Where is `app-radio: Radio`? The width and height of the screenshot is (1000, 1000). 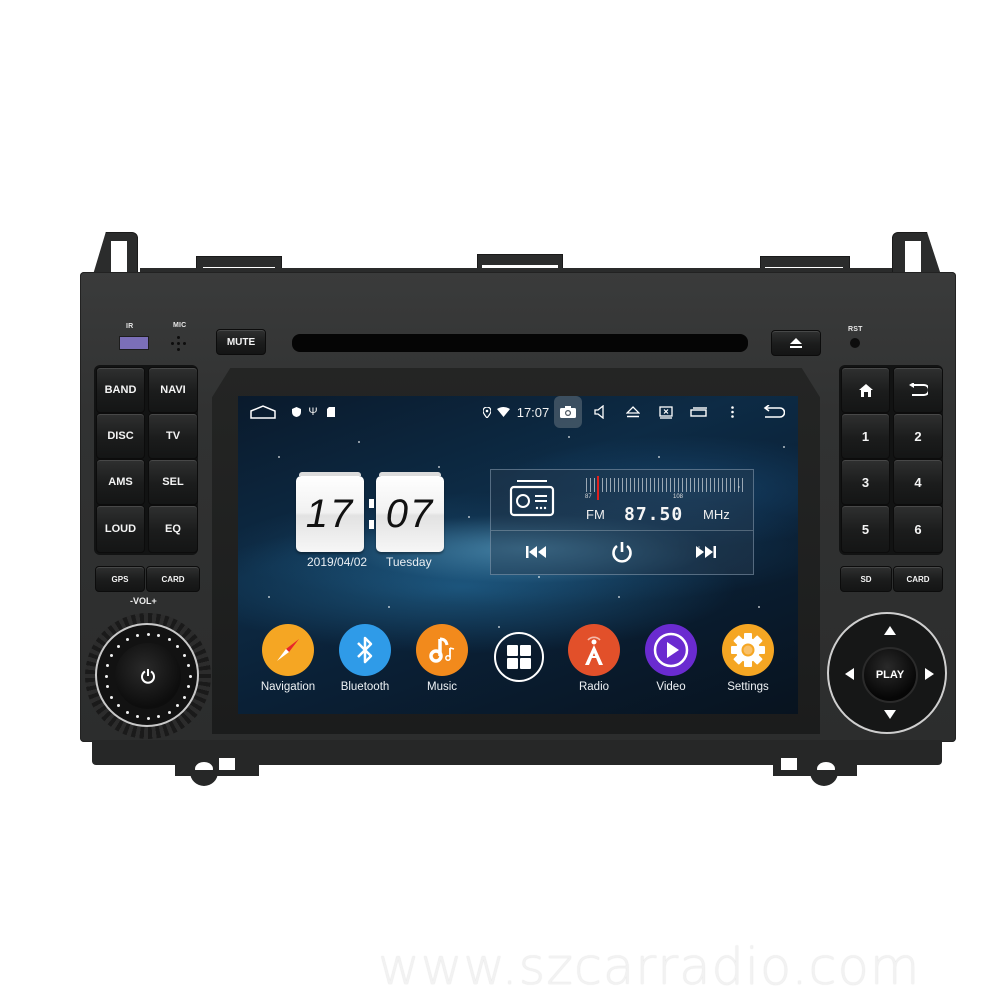 app-radio: Radio is located at coordinates (594, 658).